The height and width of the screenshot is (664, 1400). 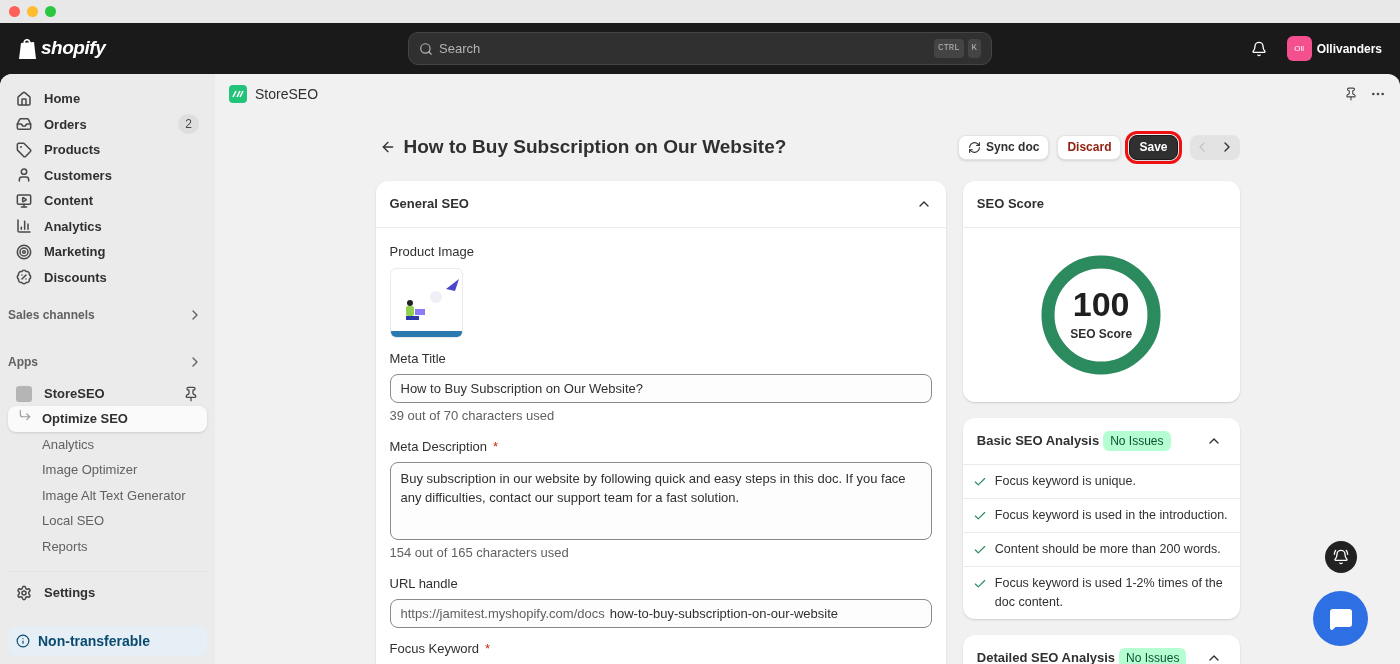 I want to click on tag-icon, so click(x=24, y=149).